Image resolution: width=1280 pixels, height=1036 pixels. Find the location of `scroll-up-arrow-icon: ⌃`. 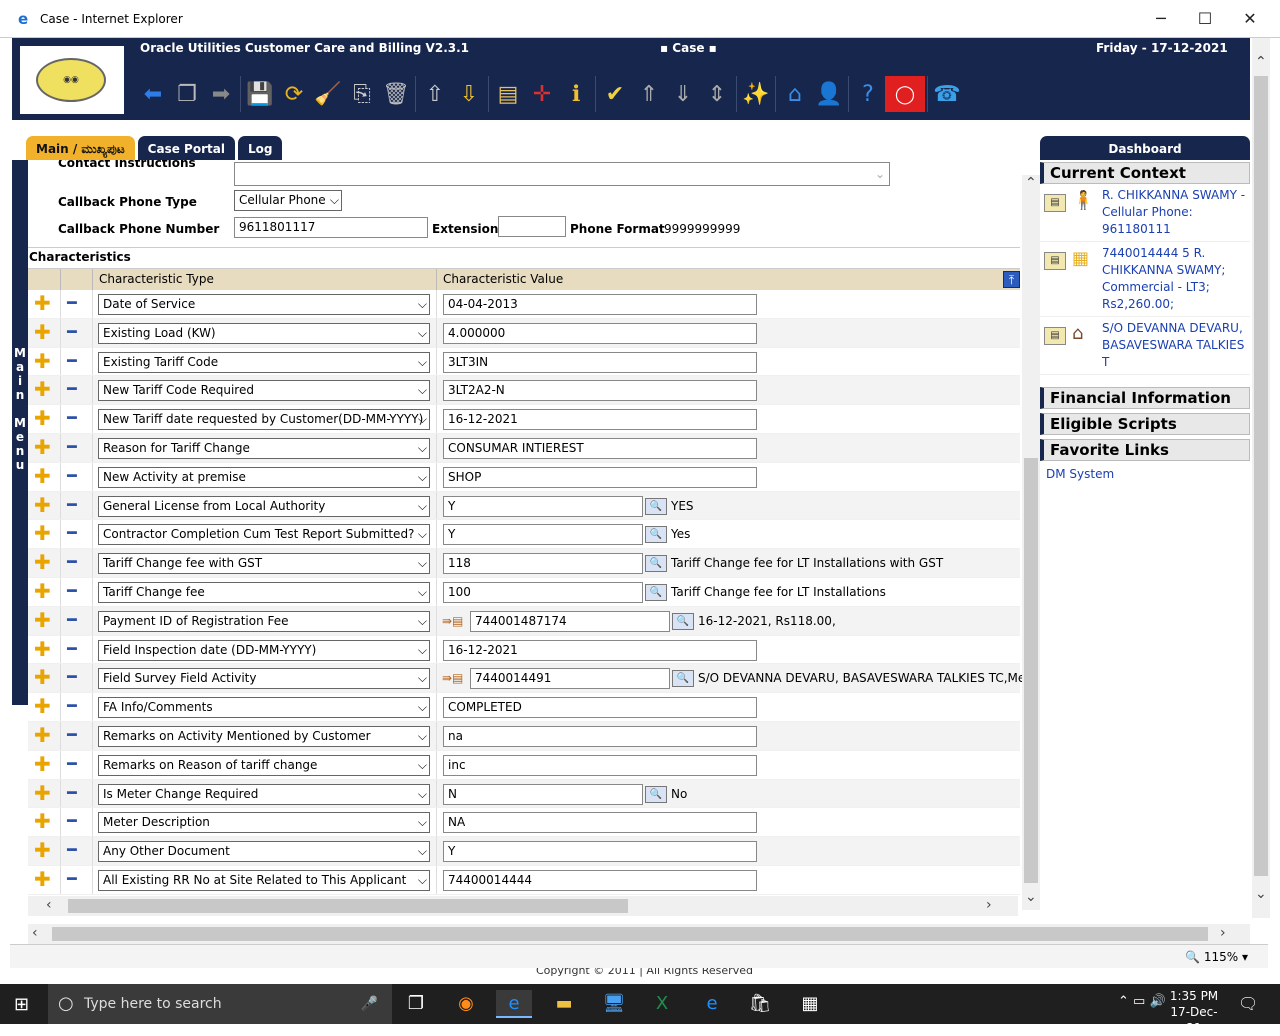

scroll-up-arrow-icon: ⌃ is located at coordinates (1031, 183).